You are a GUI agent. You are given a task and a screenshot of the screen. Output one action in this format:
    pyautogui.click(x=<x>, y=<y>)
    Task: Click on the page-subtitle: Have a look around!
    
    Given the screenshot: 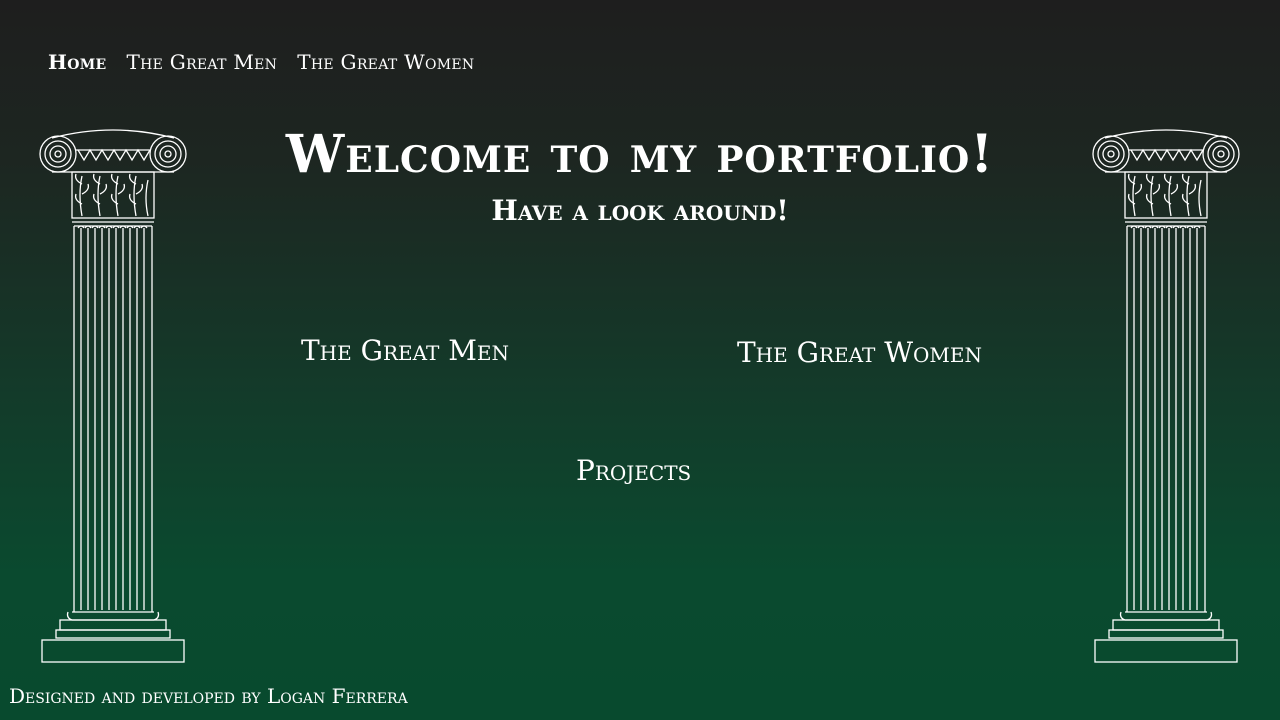 What is the action you would take?
    pyautogui.click(x=640, y=210)
    